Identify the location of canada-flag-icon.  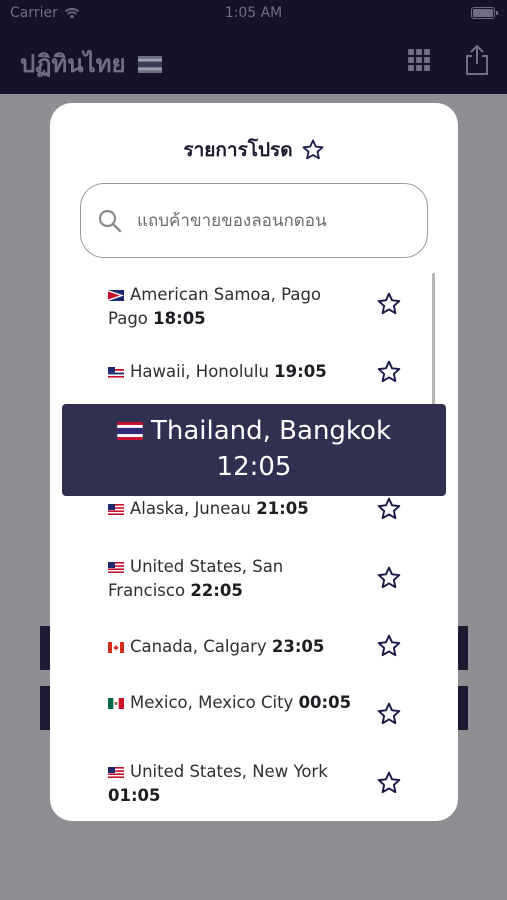
(116, 647).